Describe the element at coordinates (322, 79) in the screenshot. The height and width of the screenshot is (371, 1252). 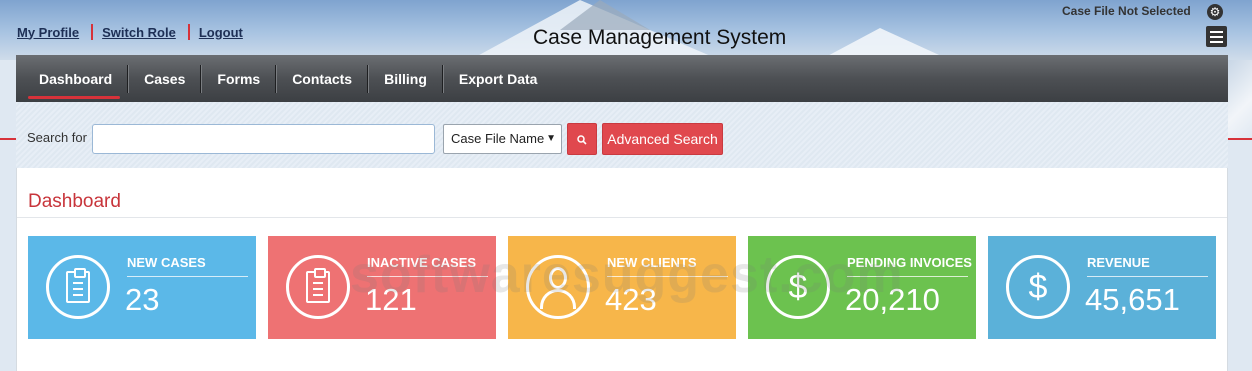
I see `nav-contacts: Contacts` at that location.